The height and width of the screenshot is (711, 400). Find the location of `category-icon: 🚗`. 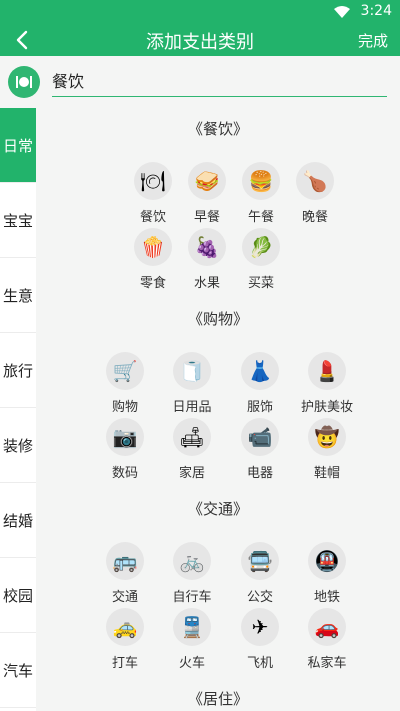

category-icon: 🚗 is located at coordinates (327, 627).